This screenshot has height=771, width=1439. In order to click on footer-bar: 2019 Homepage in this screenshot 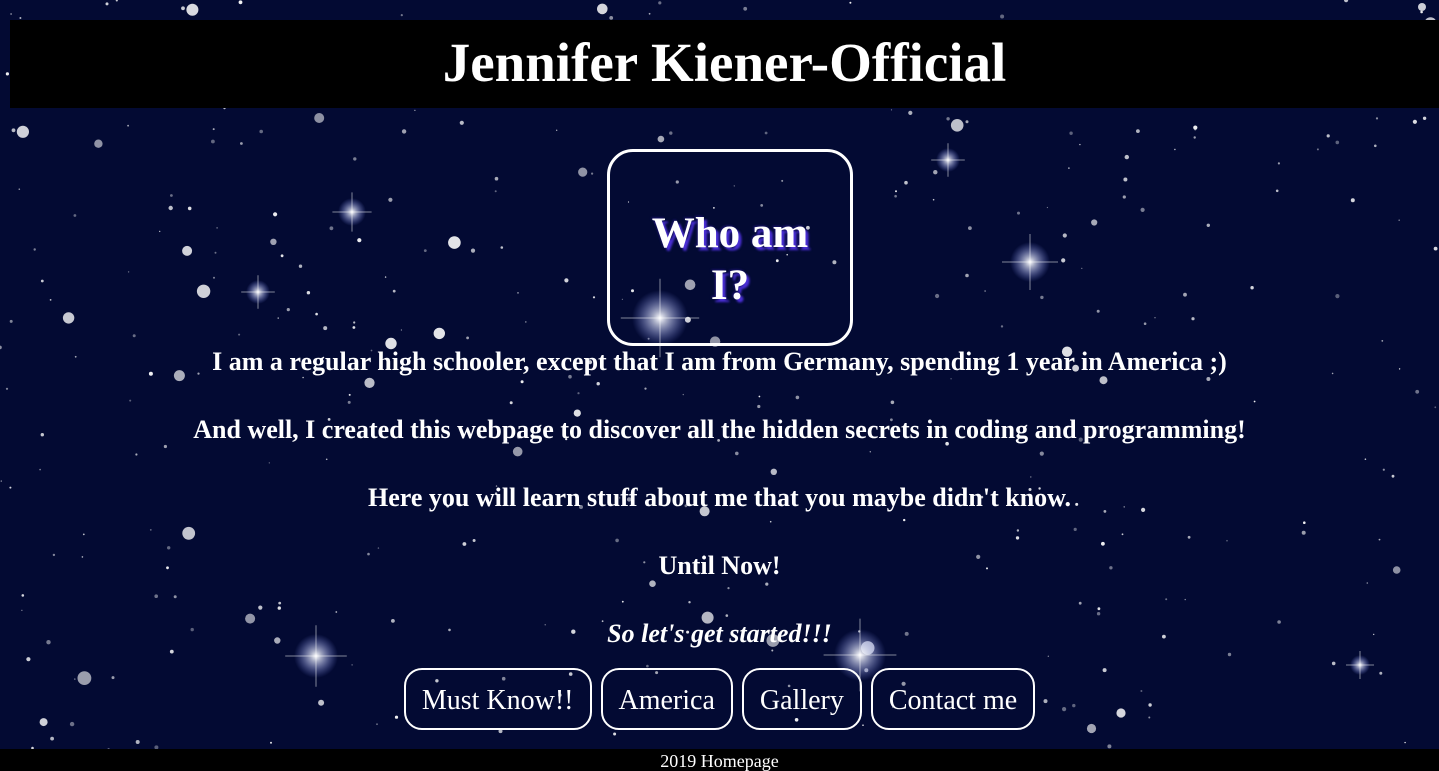, I will do `click(719, 760)`.